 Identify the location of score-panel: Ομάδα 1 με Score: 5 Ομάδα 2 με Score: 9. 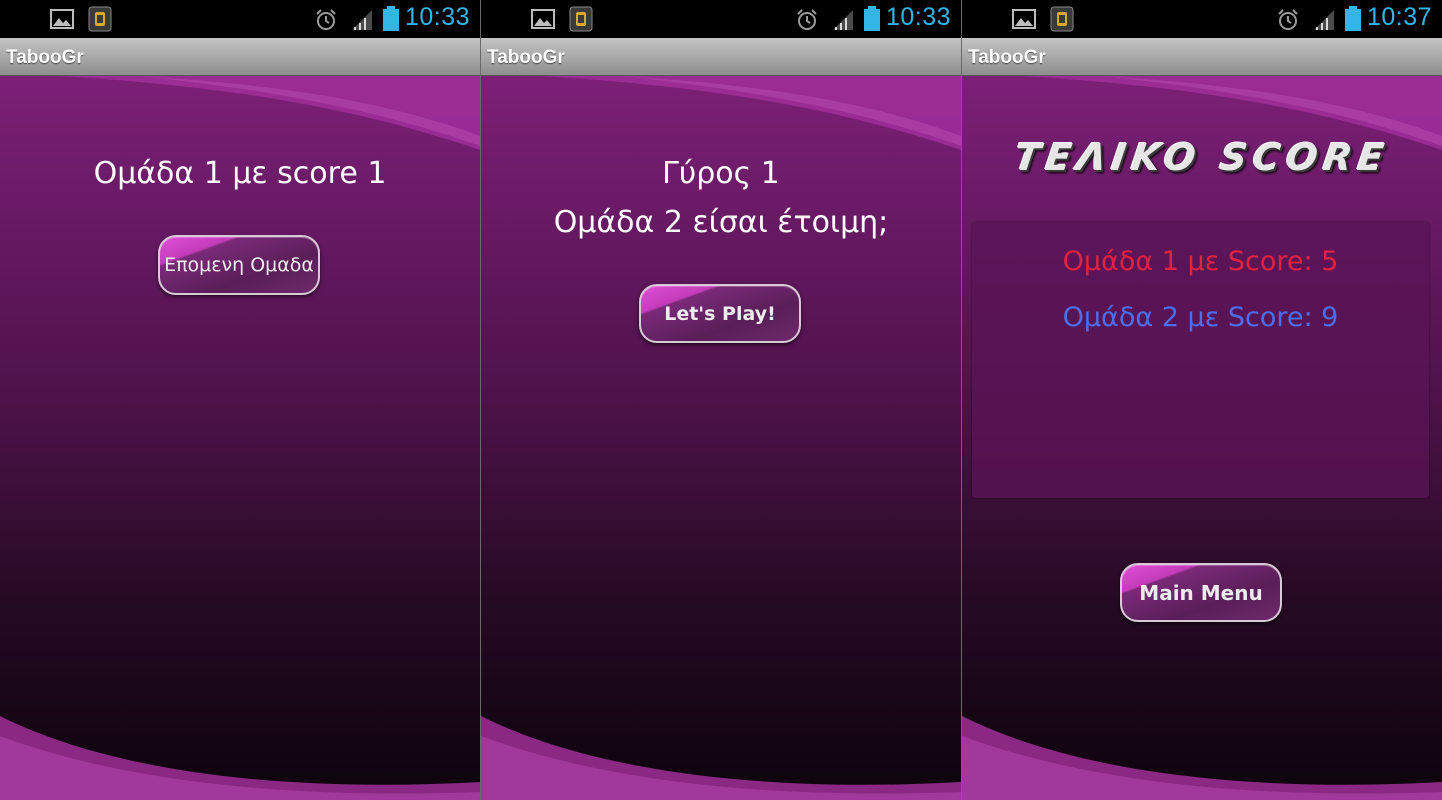
(1200, 360).